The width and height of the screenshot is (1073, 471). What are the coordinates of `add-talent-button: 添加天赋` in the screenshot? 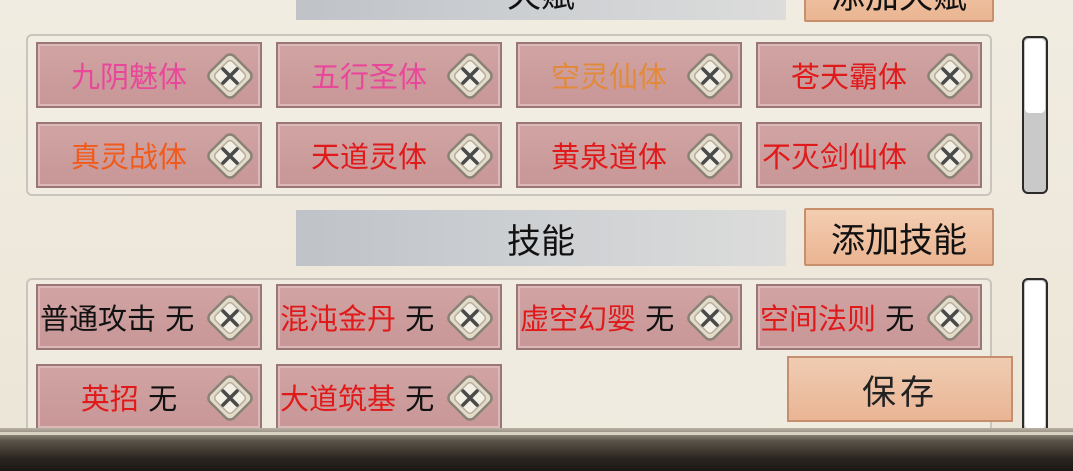 It's located at (899, 11).